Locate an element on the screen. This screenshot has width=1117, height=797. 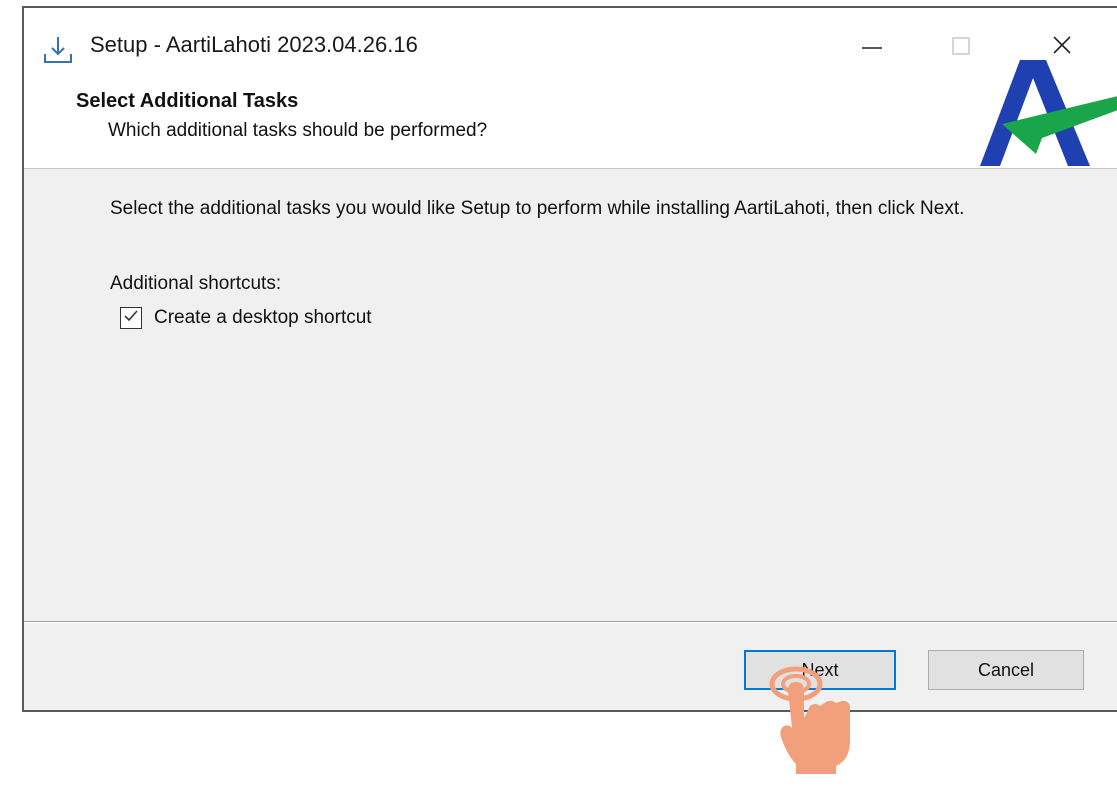
desktop-shortcut-option: Create a desktop shortcut is located at coordinates (246, 318).